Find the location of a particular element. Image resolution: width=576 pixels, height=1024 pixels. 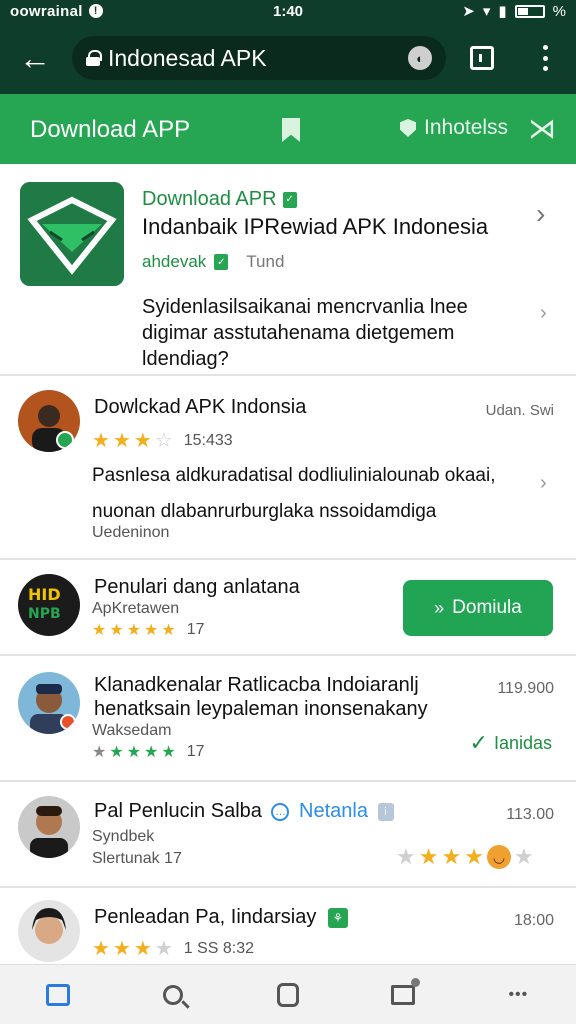

status-left: oowrainal ! is located at coordinates (110, 11).